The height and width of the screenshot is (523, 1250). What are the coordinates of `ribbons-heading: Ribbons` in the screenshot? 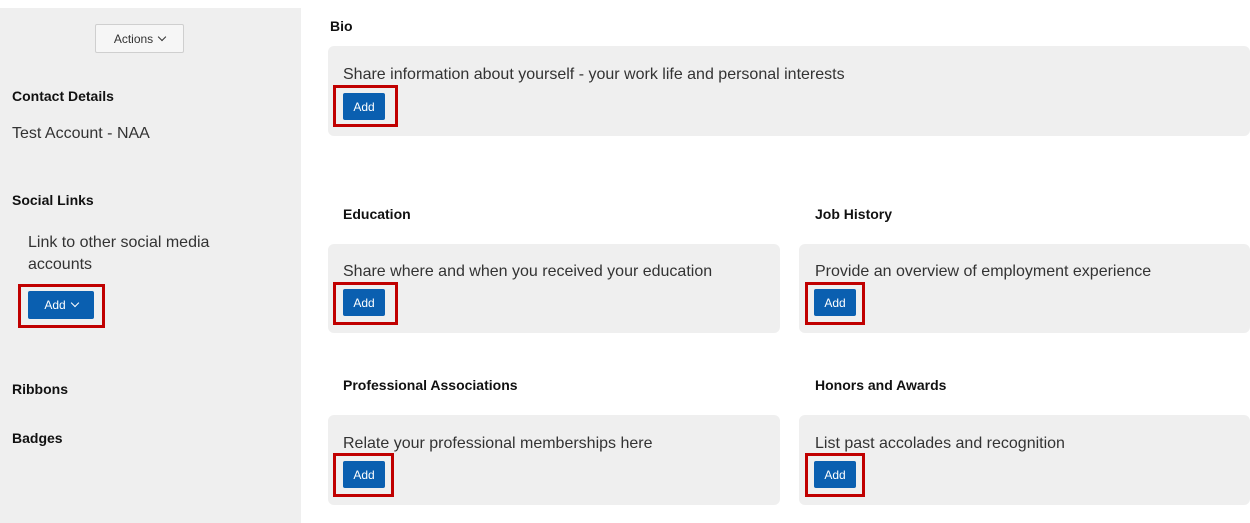 It's located at (40, 389).